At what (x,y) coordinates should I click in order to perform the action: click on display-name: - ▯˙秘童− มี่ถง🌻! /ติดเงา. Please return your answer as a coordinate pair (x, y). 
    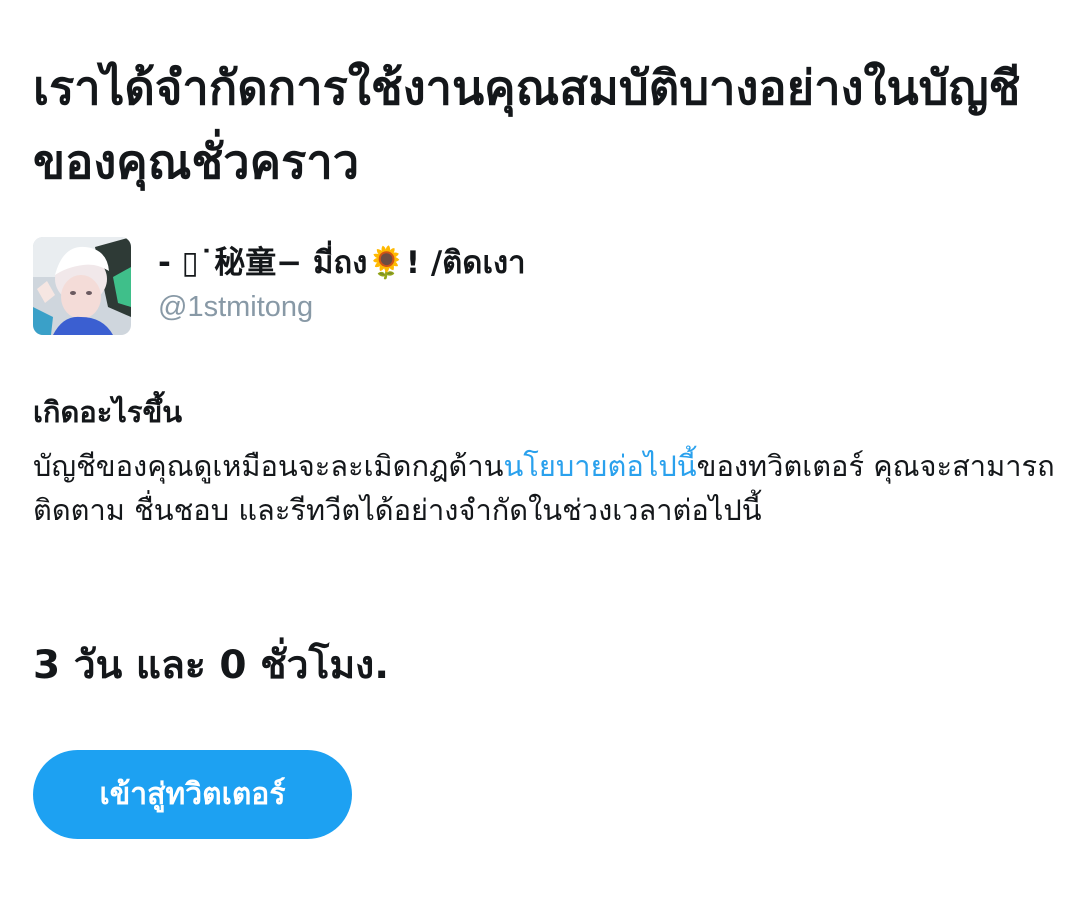
    Looking at the image, I should click on (342, 263).